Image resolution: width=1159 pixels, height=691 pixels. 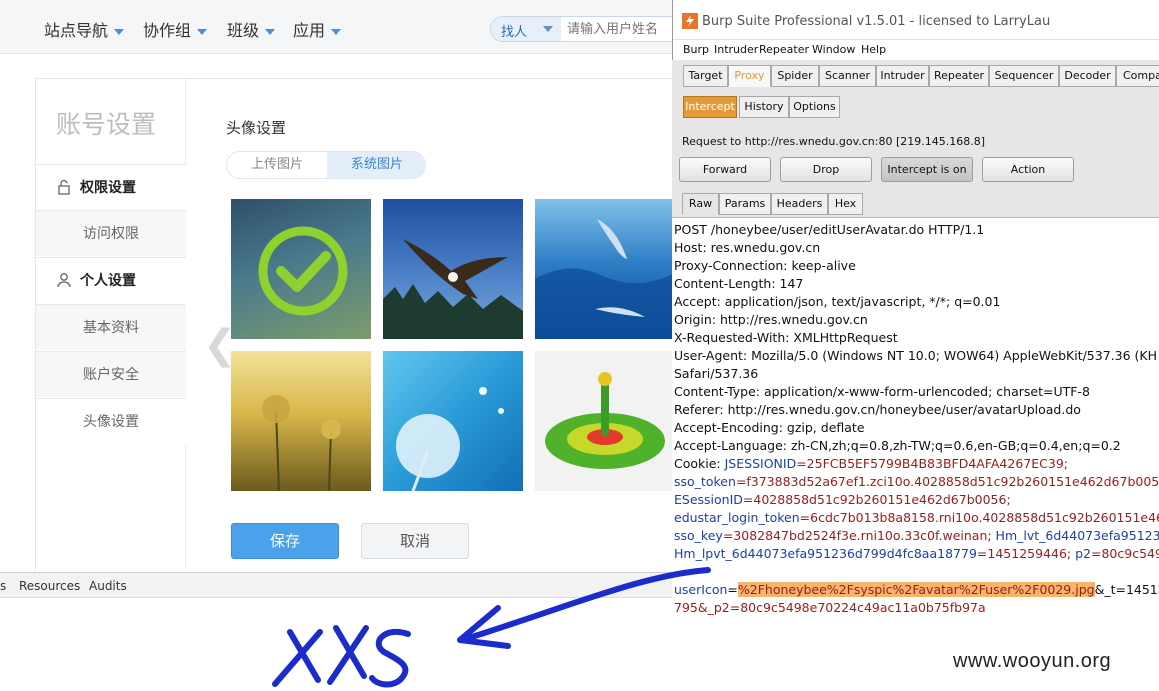 I want to click on menu-intruder: Intruder, so click(x=736, y=49).